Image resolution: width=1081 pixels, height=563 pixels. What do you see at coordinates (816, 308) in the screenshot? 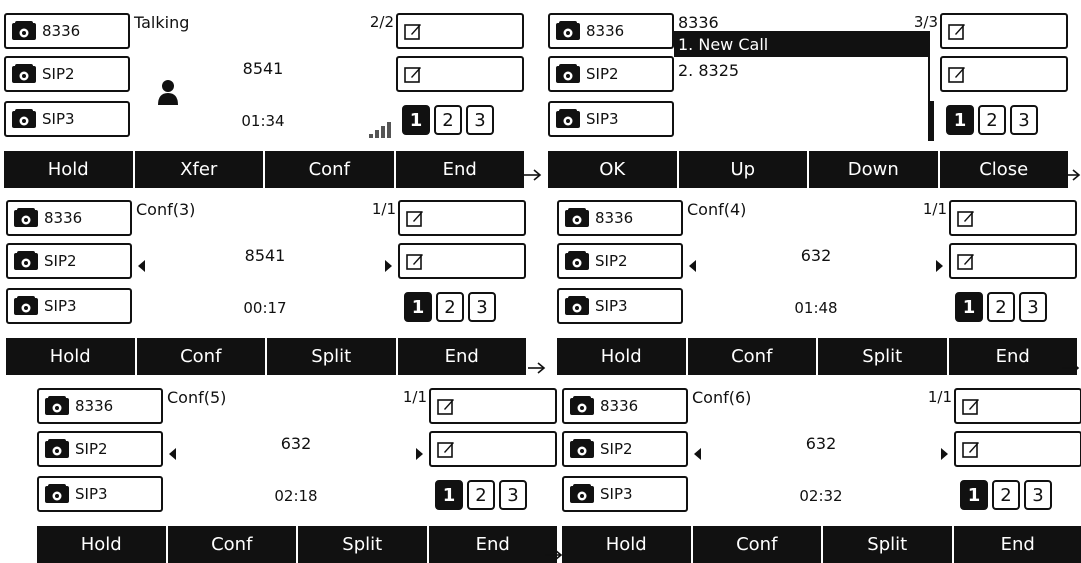
I see `call-duration: 01:48` at bounding box center [816, 308].